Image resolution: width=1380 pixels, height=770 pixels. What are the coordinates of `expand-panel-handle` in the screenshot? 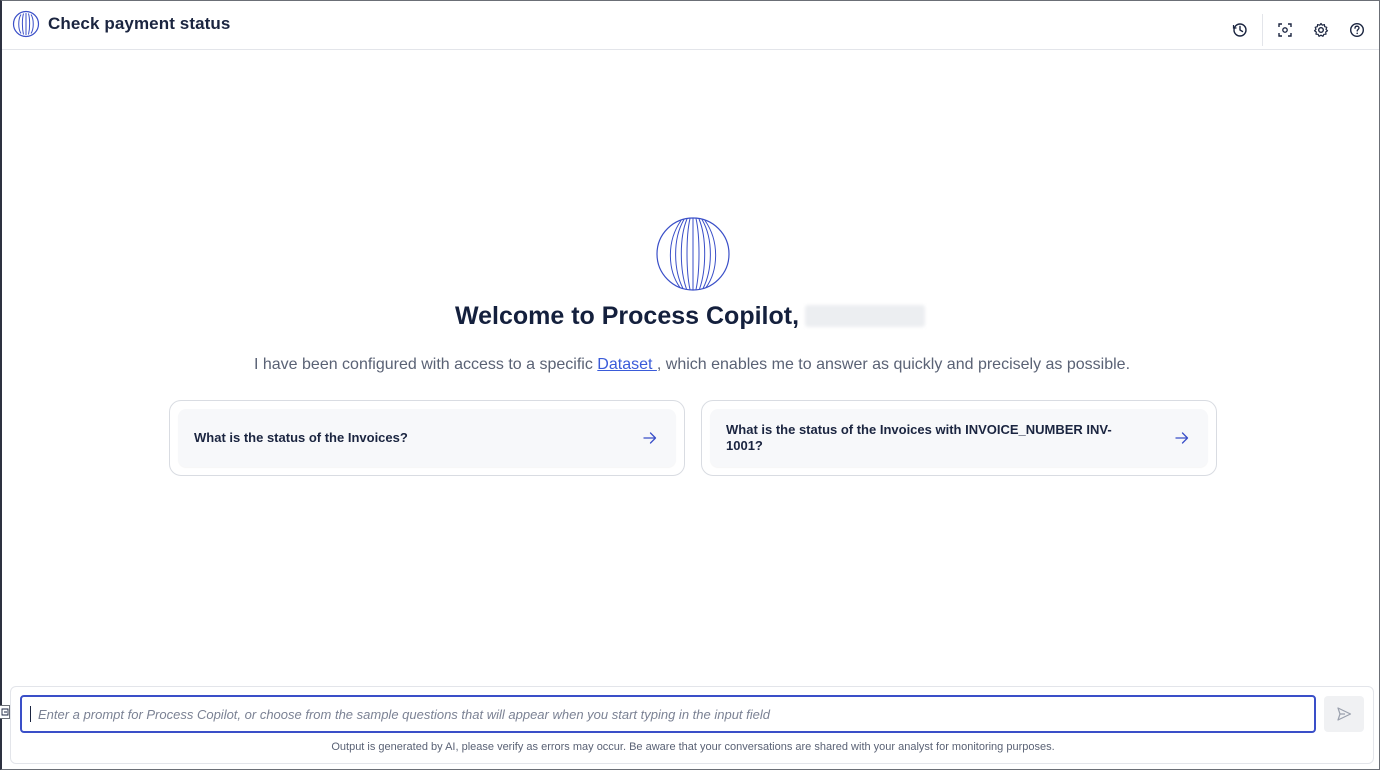 It's located at (5, 712).